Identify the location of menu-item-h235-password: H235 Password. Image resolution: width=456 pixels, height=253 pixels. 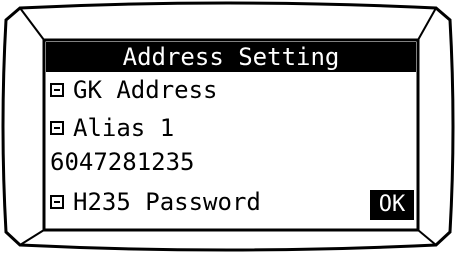
(155, 202).